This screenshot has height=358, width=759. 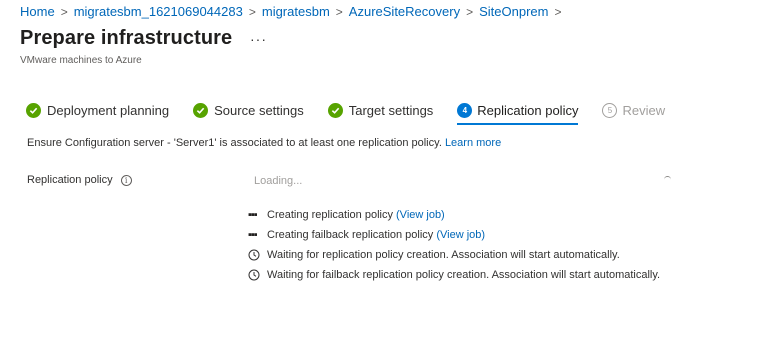 I want to click on tab-review: 5 Review, so click(x=633, y=110).